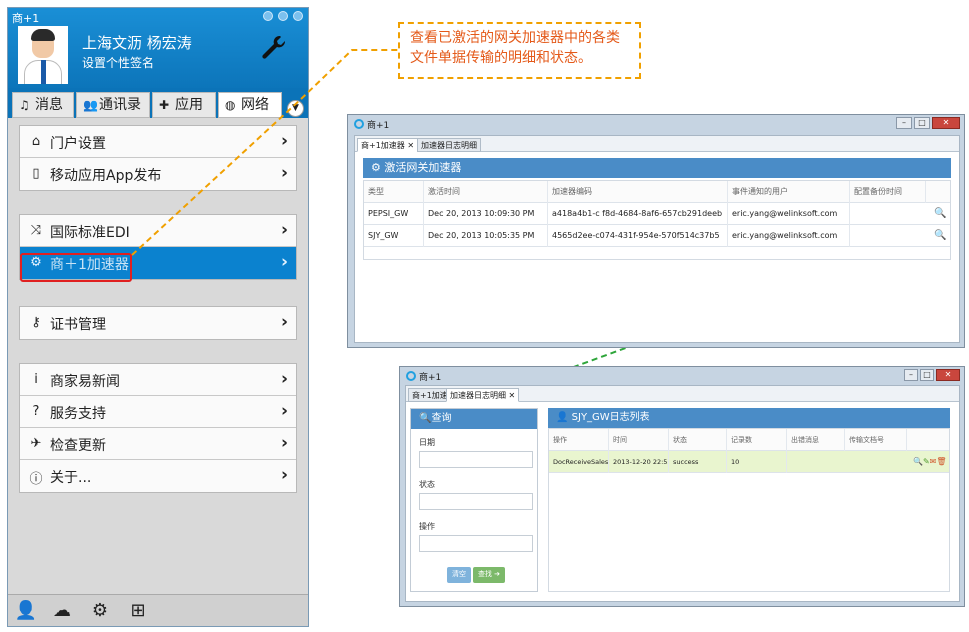 The height and width of the screenshot is (632, 969). I want to click on query-panel: 🔍查询 日期 状态 操作 清空 查找 ➔, so click(474, 500).